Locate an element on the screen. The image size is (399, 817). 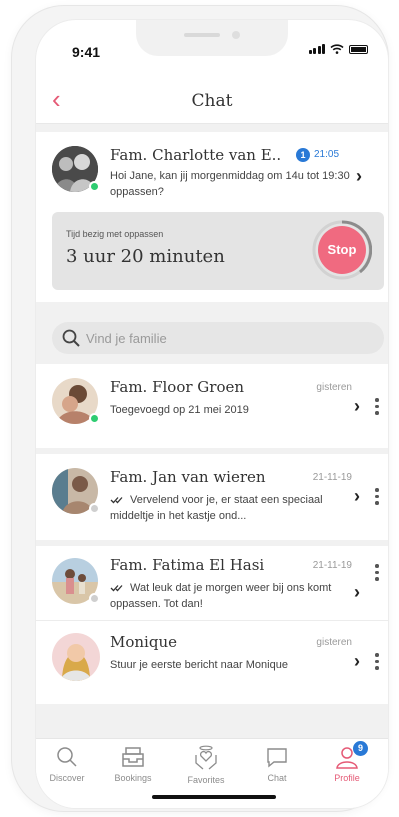
camera is located at coordinates (236, 35).